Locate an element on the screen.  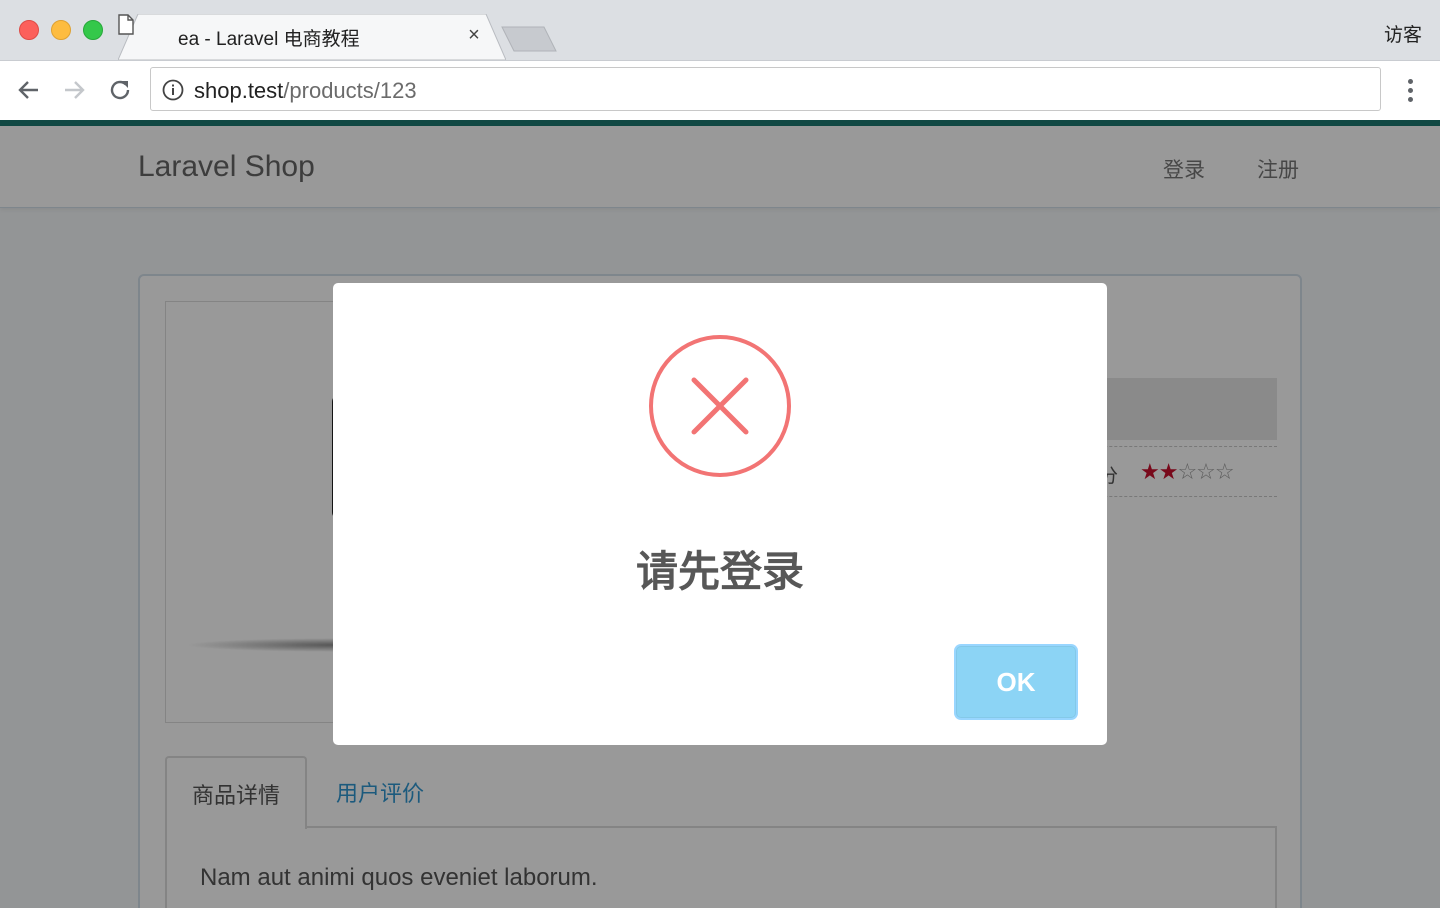
browser-menu-icon is located at coordinates (1410, 90).